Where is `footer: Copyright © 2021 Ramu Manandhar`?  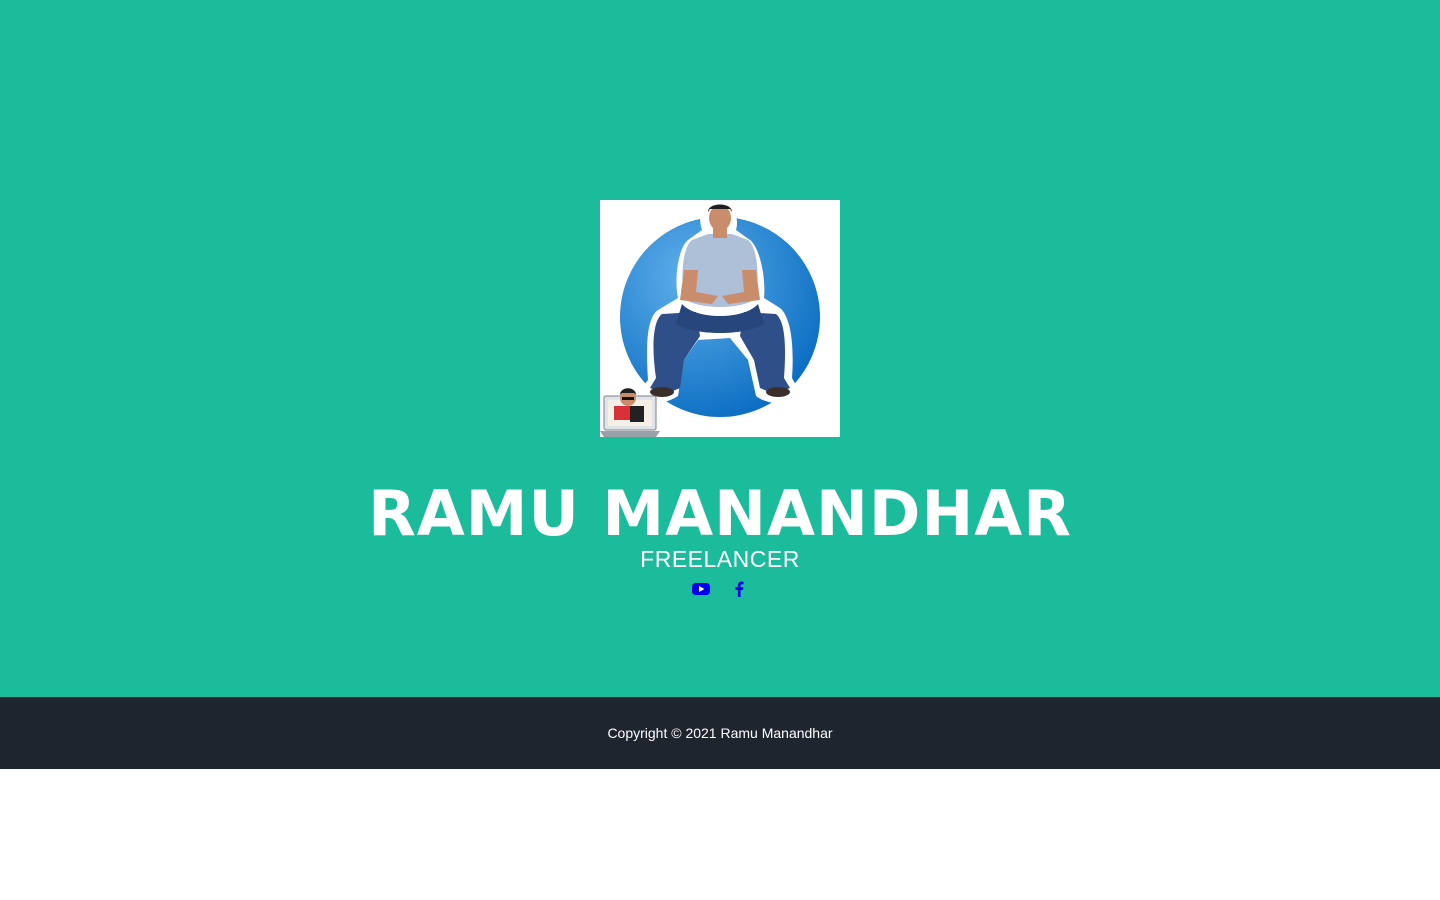
footer: Copyright © 2021 Ramu Manandhar is located at coordinates (720, 733).